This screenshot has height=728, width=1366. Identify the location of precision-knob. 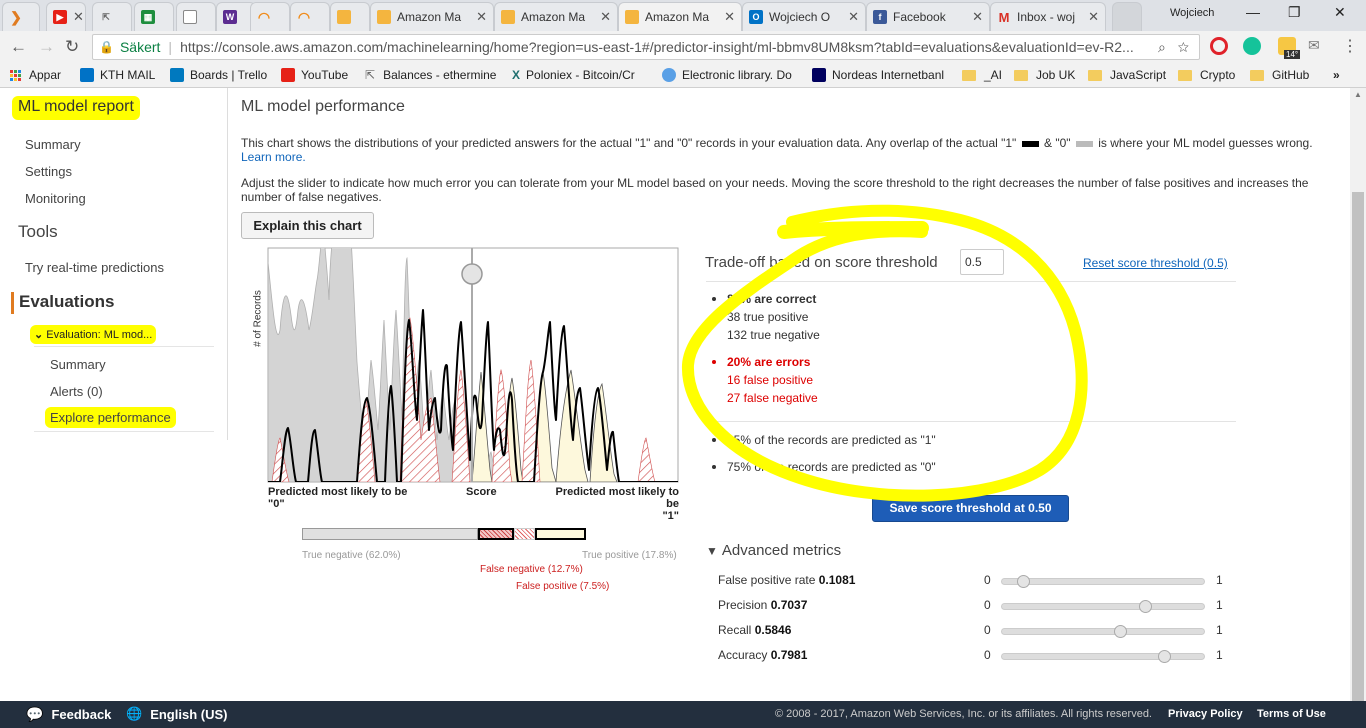
(1145, 606).